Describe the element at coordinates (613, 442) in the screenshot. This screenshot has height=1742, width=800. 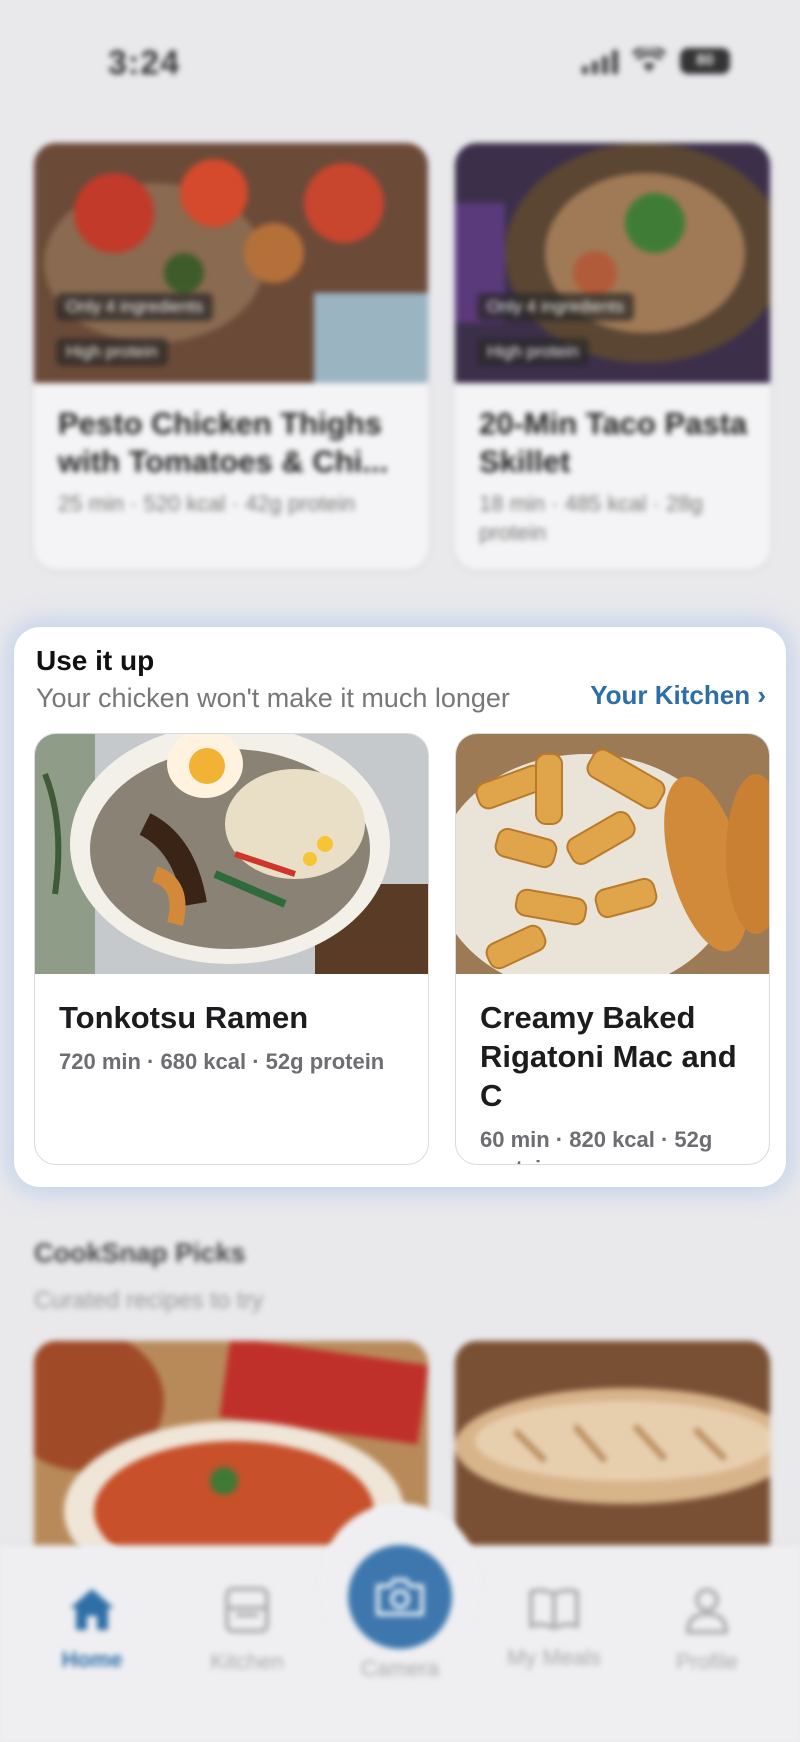
I see `recipe-title: 20-Min Taco Pasta Skillet` at that location.